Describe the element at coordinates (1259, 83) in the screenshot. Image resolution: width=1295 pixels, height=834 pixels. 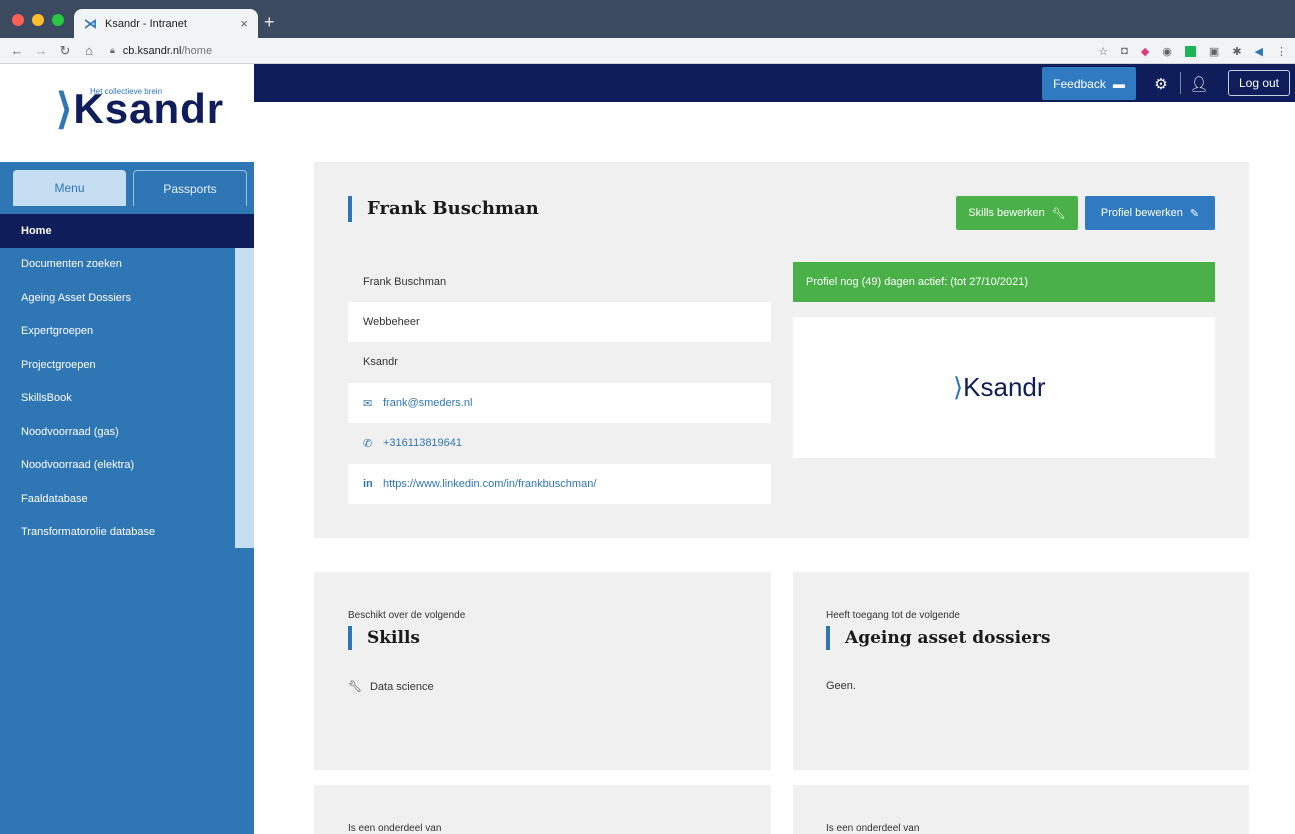
I see `logout-button: Log out` at that location.